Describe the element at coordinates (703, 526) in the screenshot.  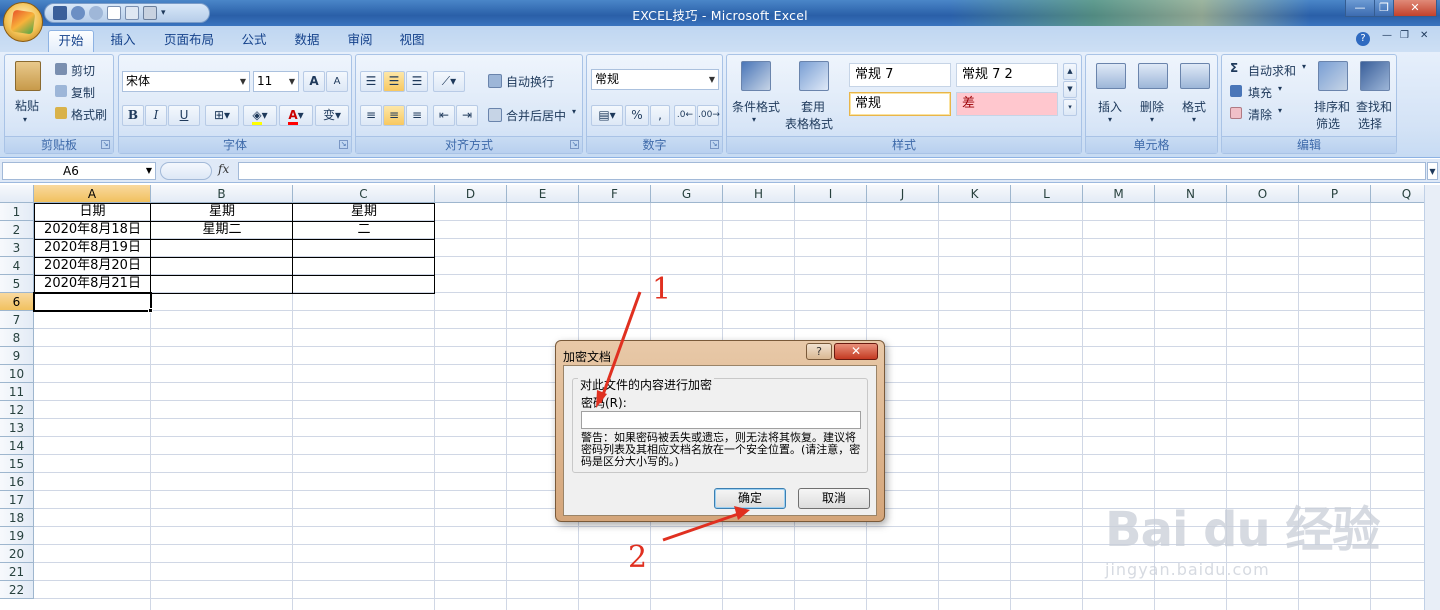
I see `arrow-2-shaft` at that location.